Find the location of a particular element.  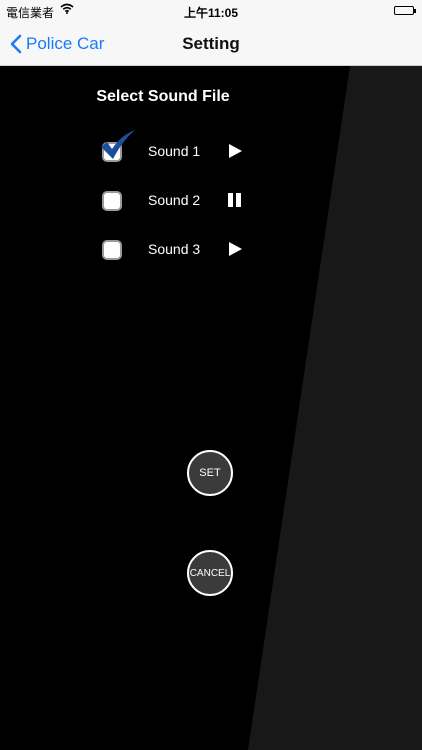

checkmark-icon is located at coordinates (117, 147).